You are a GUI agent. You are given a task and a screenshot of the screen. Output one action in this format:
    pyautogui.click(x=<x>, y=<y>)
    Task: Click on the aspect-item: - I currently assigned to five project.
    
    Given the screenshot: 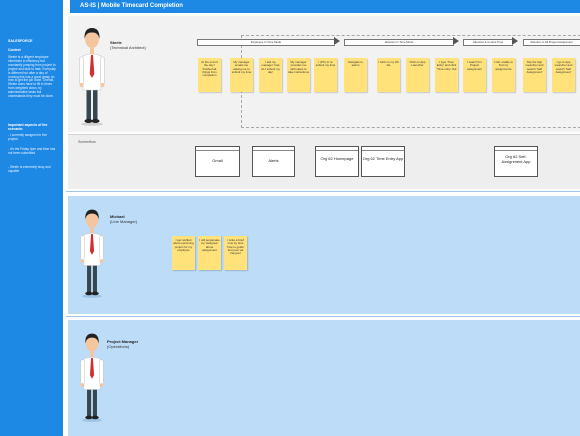 What is the action you would take?
    pyautogui.click(x=27, y=137)
    